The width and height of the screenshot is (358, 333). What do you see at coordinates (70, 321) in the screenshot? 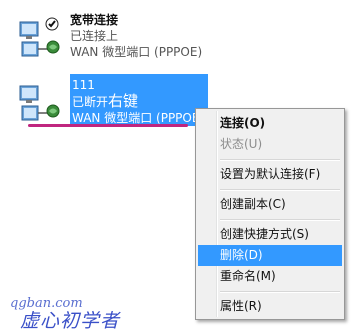
I see `watermark-text: 虚心初学者` at bounding box center [70, 321].